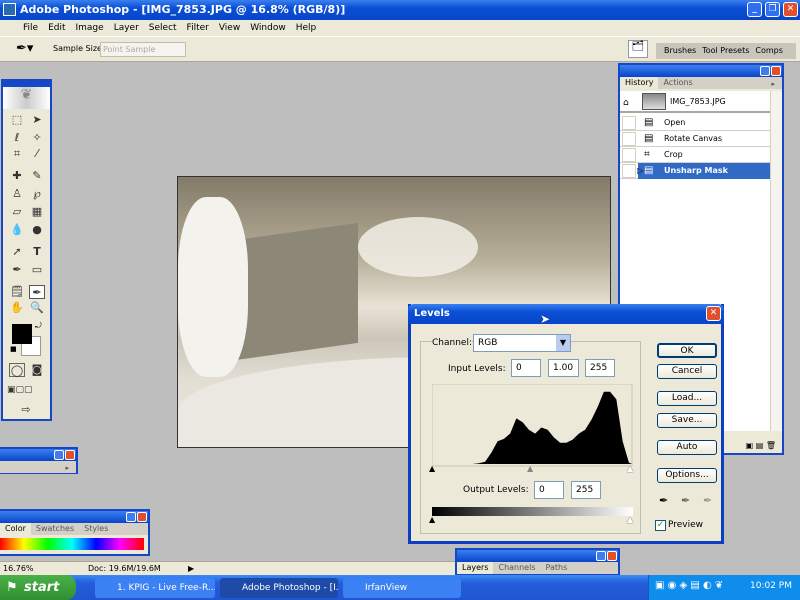  I want to click on crop-tool-icon: ⌗, so click(17, 154).